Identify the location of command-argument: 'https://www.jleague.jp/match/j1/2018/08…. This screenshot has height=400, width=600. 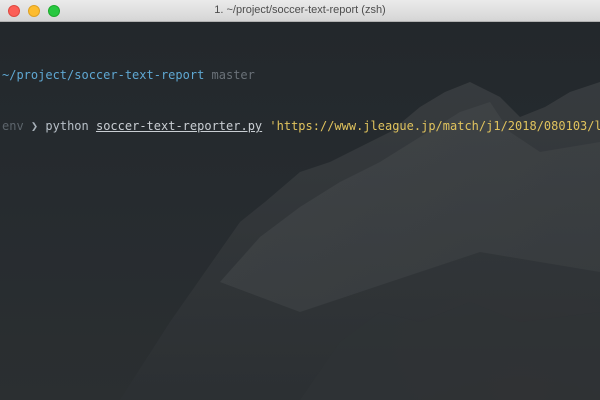
(434, 126).